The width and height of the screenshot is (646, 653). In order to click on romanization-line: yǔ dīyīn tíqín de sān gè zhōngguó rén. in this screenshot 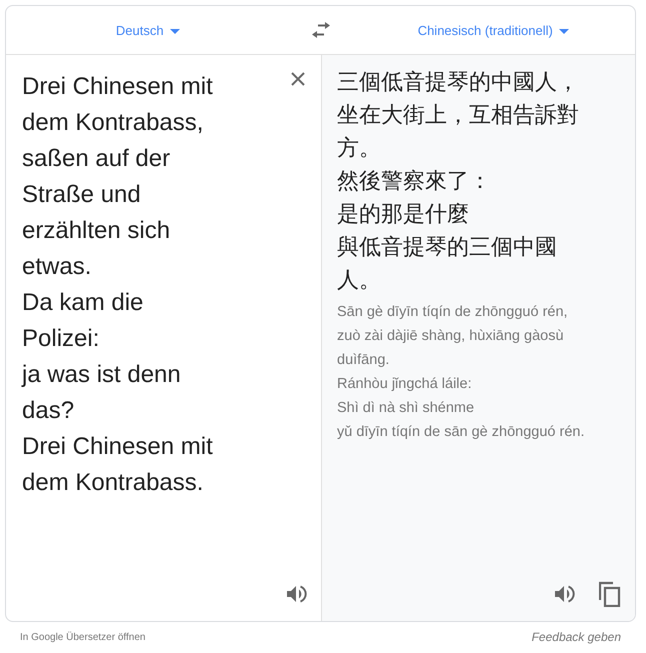, I will do `click(460, 432)`.